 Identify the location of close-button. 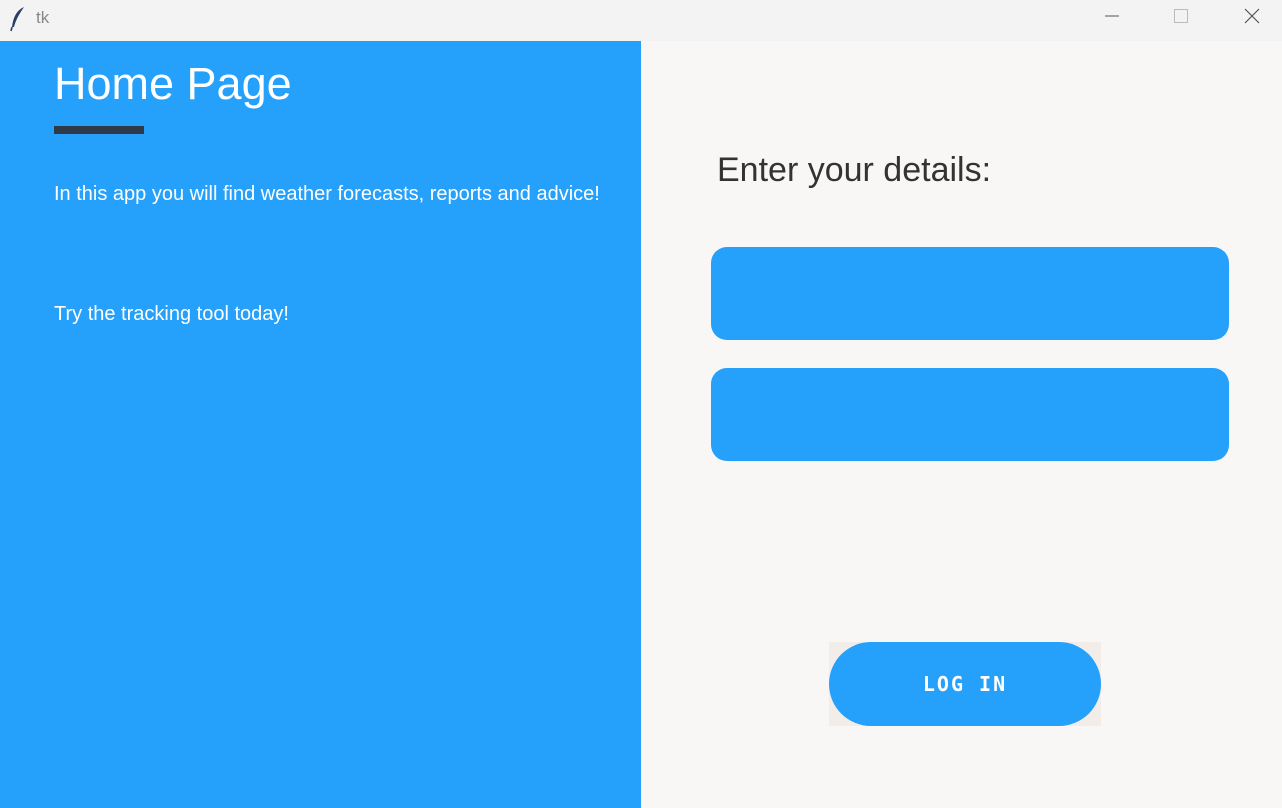
(1252, 18).